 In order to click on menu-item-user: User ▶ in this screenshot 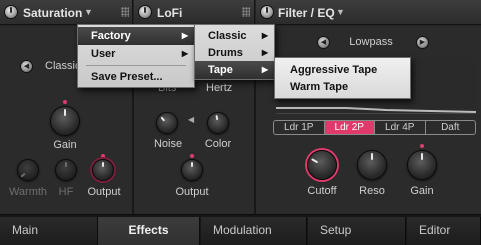, I will do `click(136, 54)`.